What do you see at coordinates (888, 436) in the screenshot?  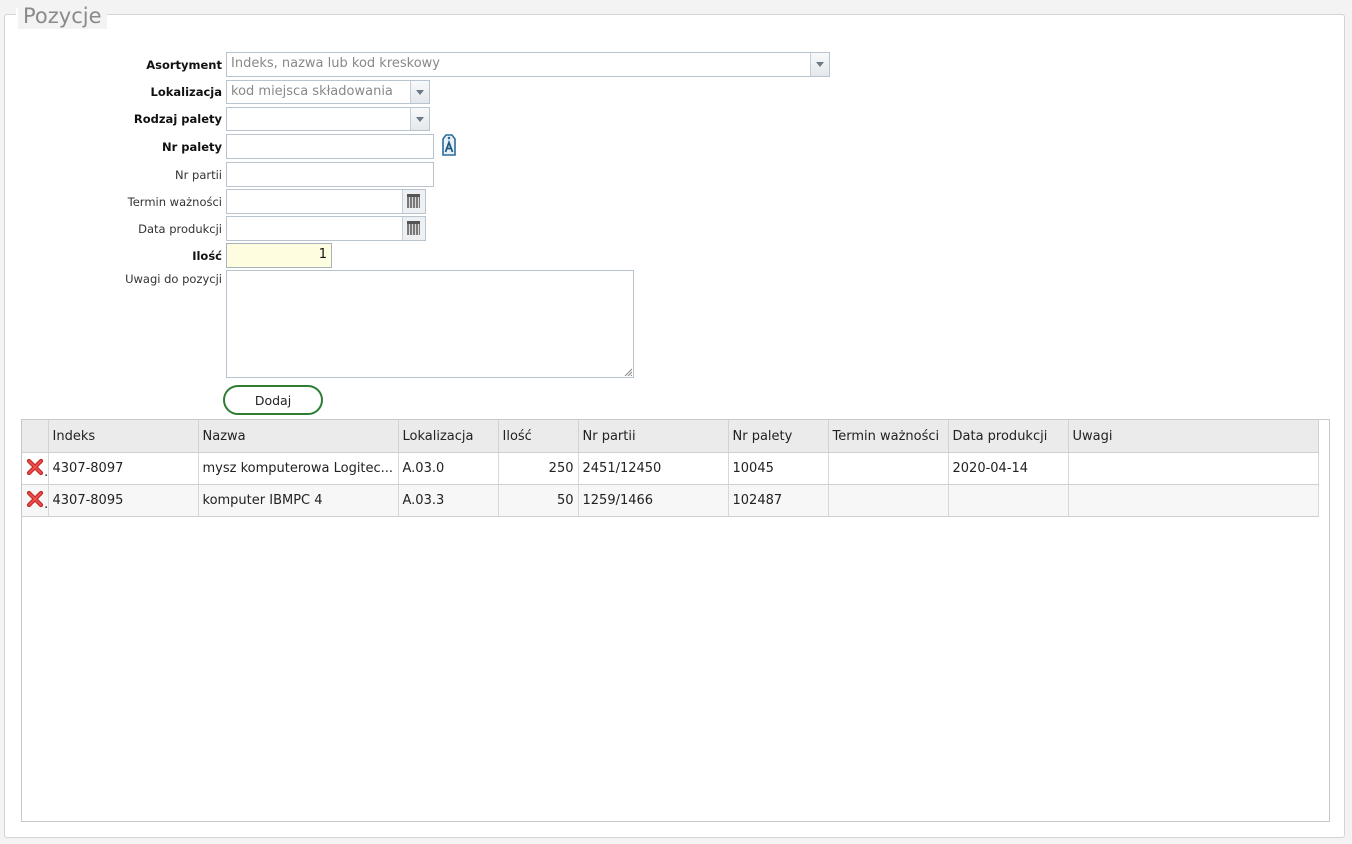 I see `column-header-expiry: Termin ważności` at bounding box center [888, 436].